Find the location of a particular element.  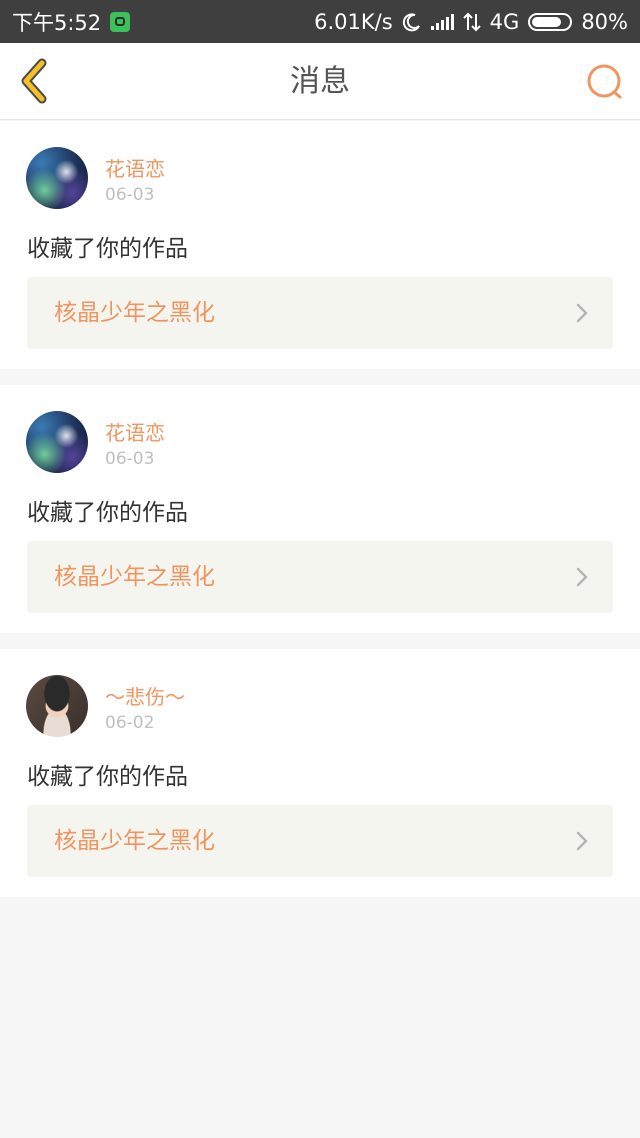

battery-icon is located at coordinates (550, 21).